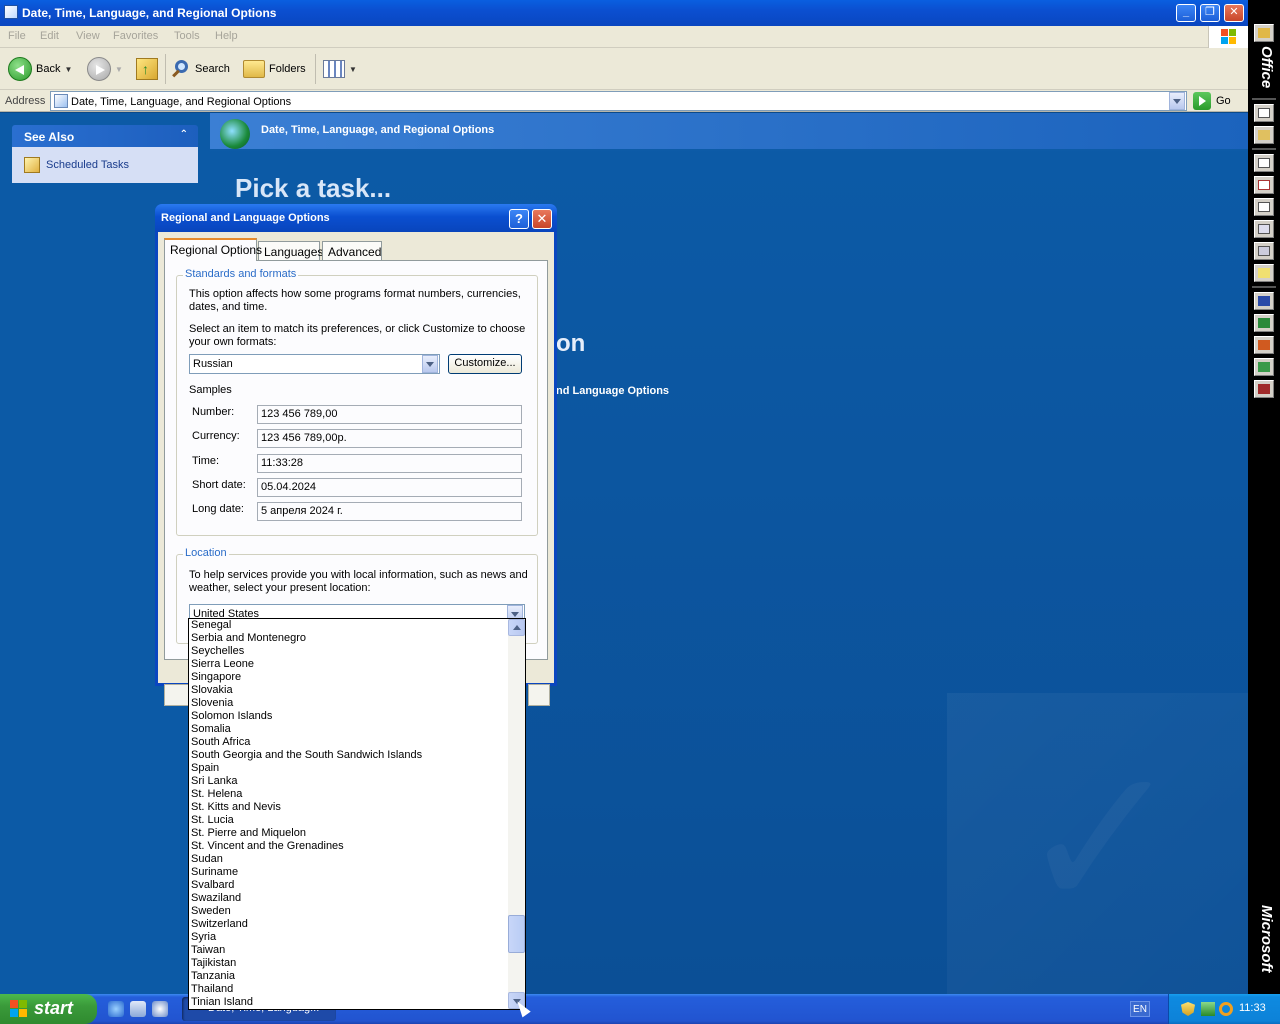 The image size is (1280, 1024). I want to click on language-indicator: EN, so click(1140, 1009).